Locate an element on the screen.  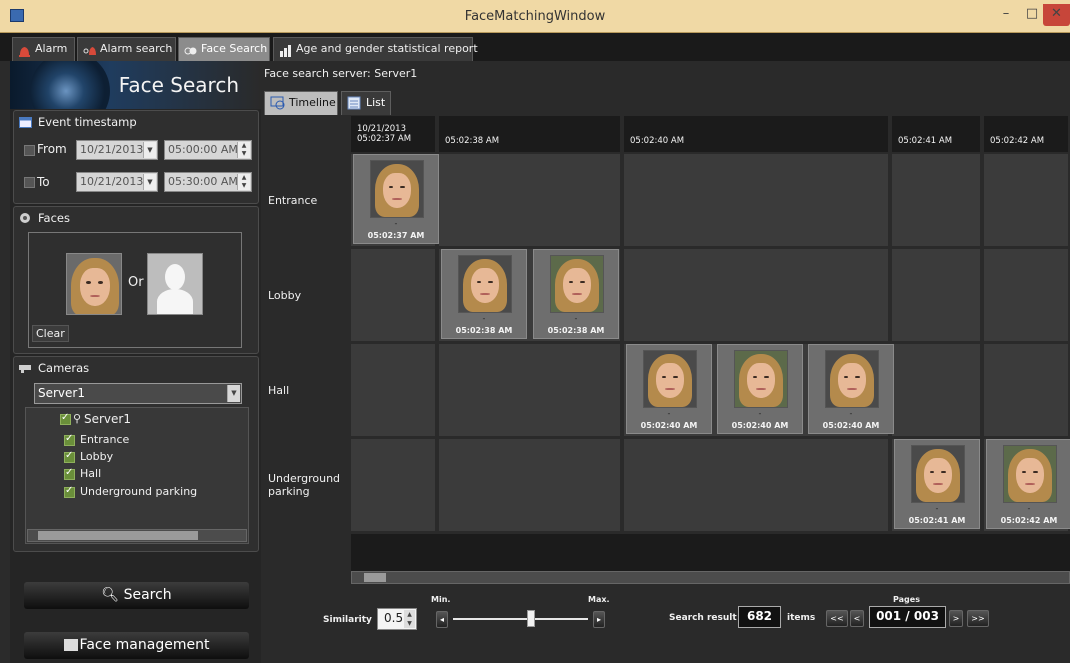
face-management-button: Face management is located at coordinates (136, 645).